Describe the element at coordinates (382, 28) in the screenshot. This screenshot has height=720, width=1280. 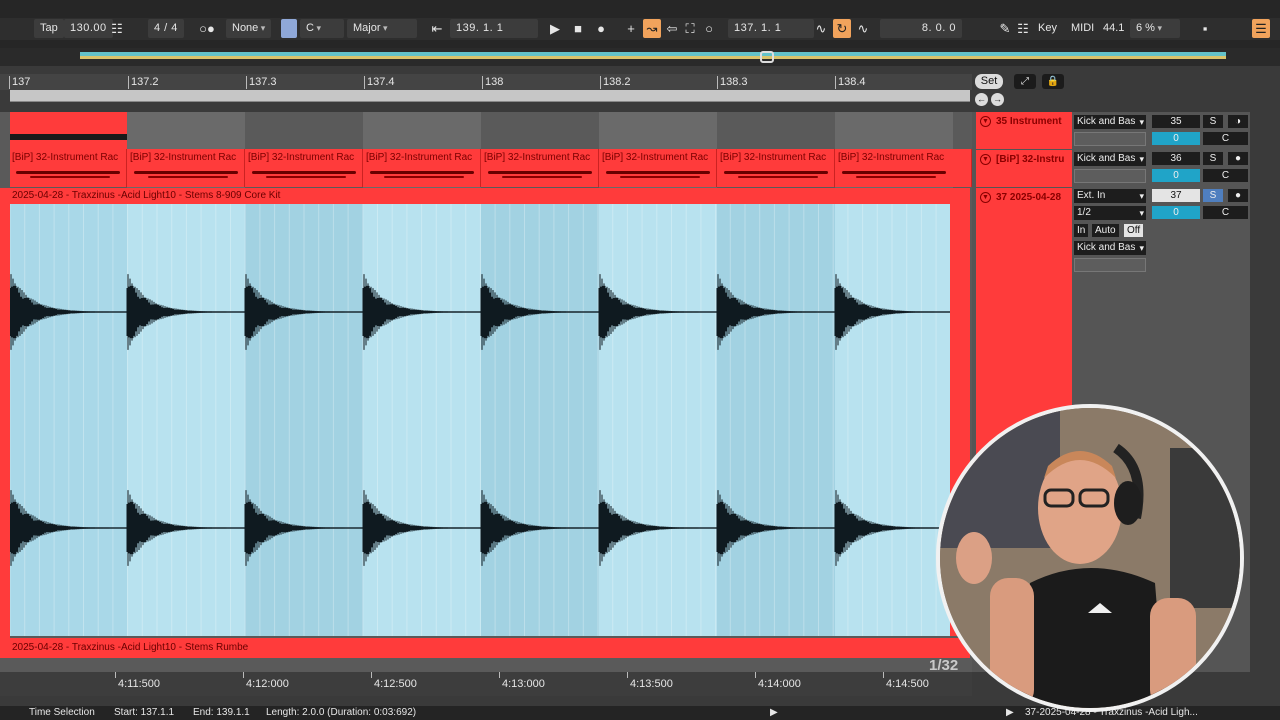
I see `scale-dropdown: Major` at that location.